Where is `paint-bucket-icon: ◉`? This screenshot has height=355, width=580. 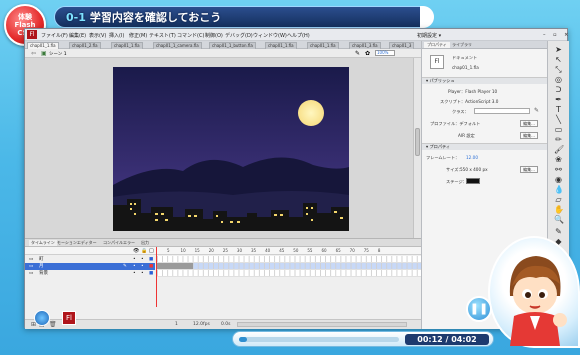 paint-bucket-icon: ◉ is located at coordinates (558, 179).